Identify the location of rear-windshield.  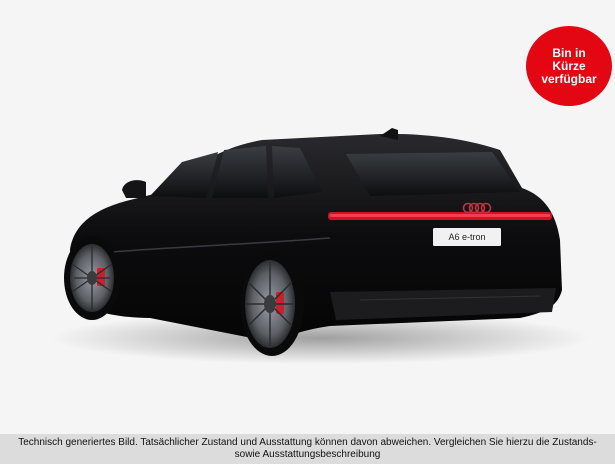
(433, 174).